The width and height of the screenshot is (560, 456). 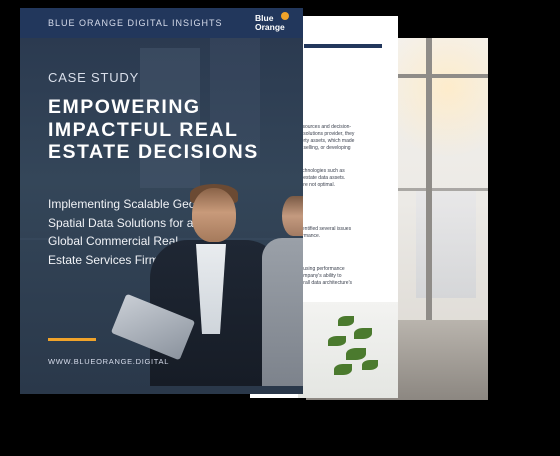 I want to click on paragraph: identified several issues formance., so click(x=325, y=232).